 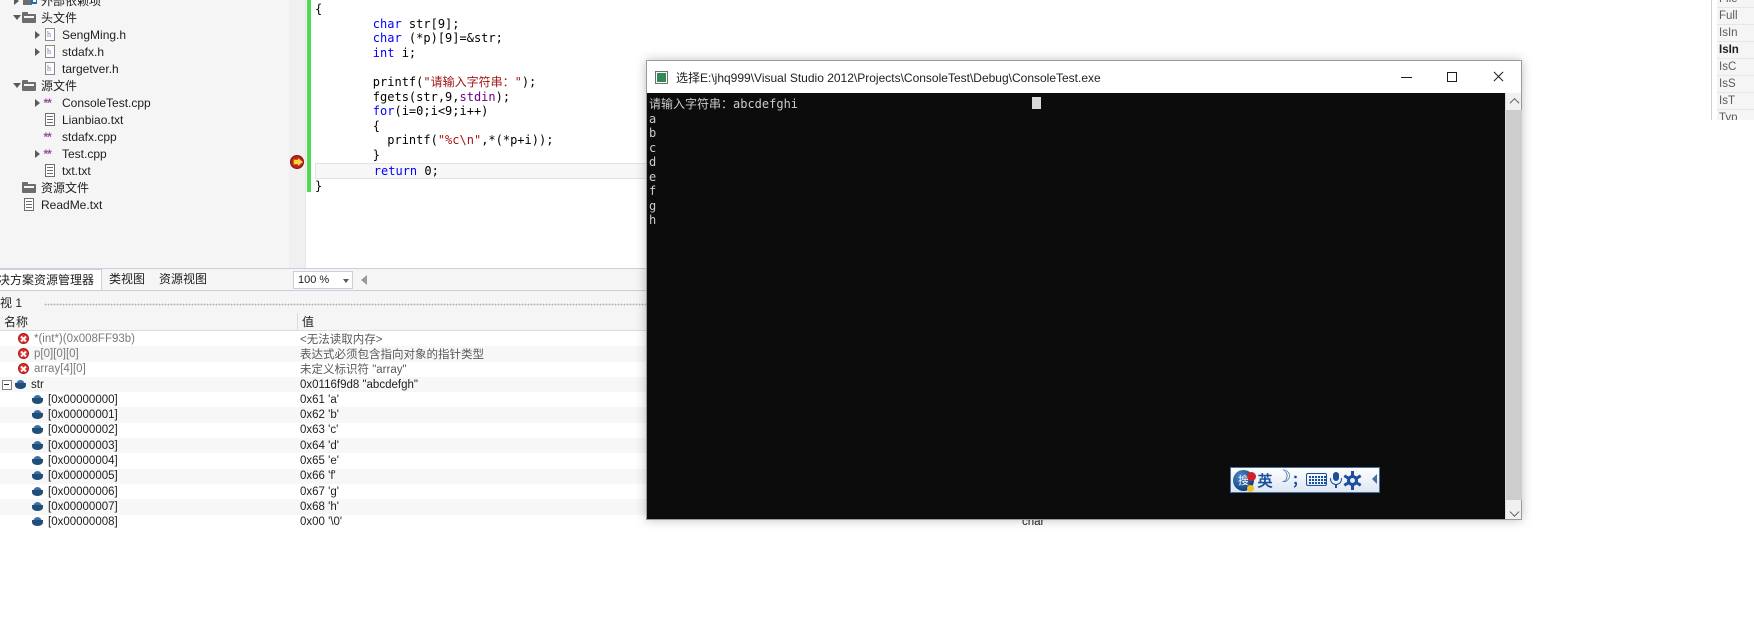 I want to click on property-row-IsS: IsS, so click(x=1735, y=84).